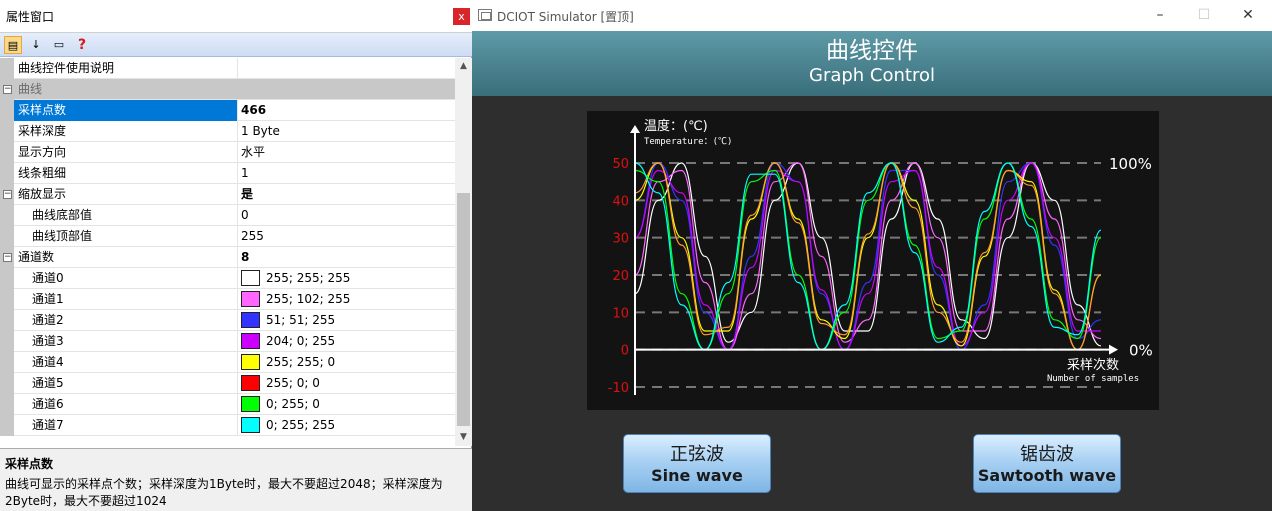  I want to click on property-value-text: 是, so click(247, 194).